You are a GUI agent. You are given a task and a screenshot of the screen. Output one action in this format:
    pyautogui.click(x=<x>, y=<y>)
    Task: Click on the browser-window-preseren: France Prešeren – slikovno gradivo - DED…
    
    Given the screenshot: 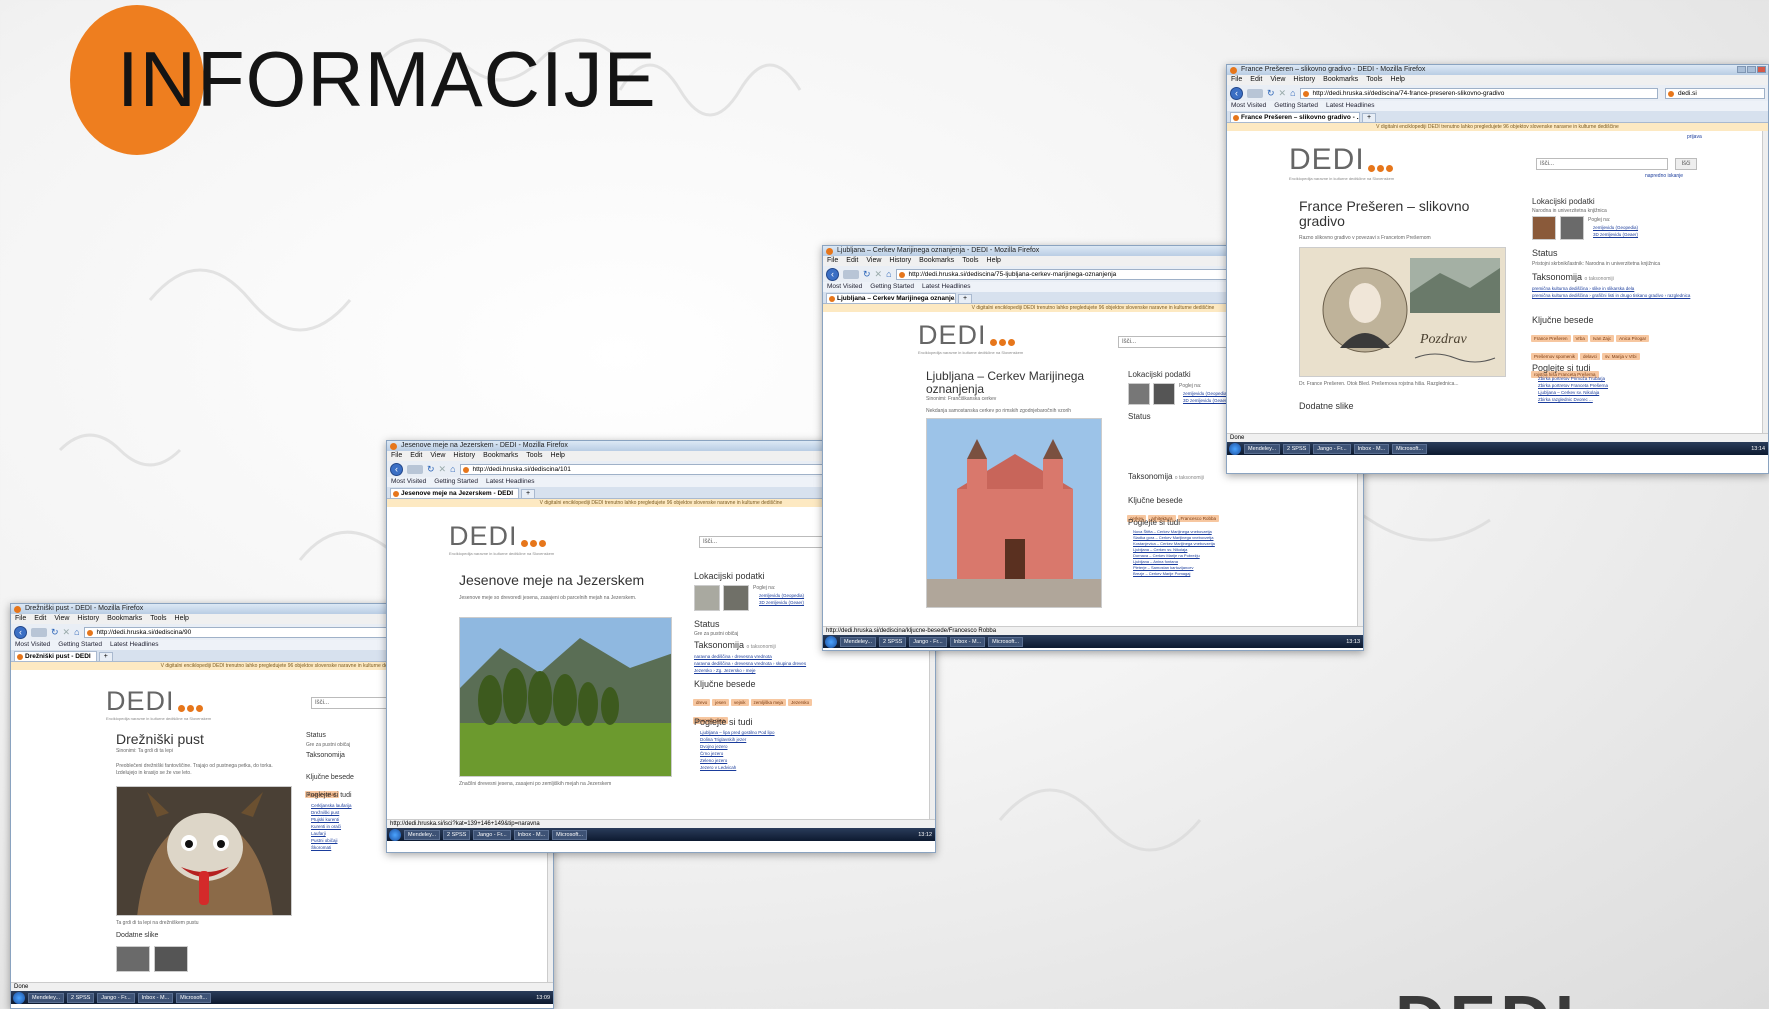 What is the action you would take?
    pyautogui.click(x=1497, y=269)
    